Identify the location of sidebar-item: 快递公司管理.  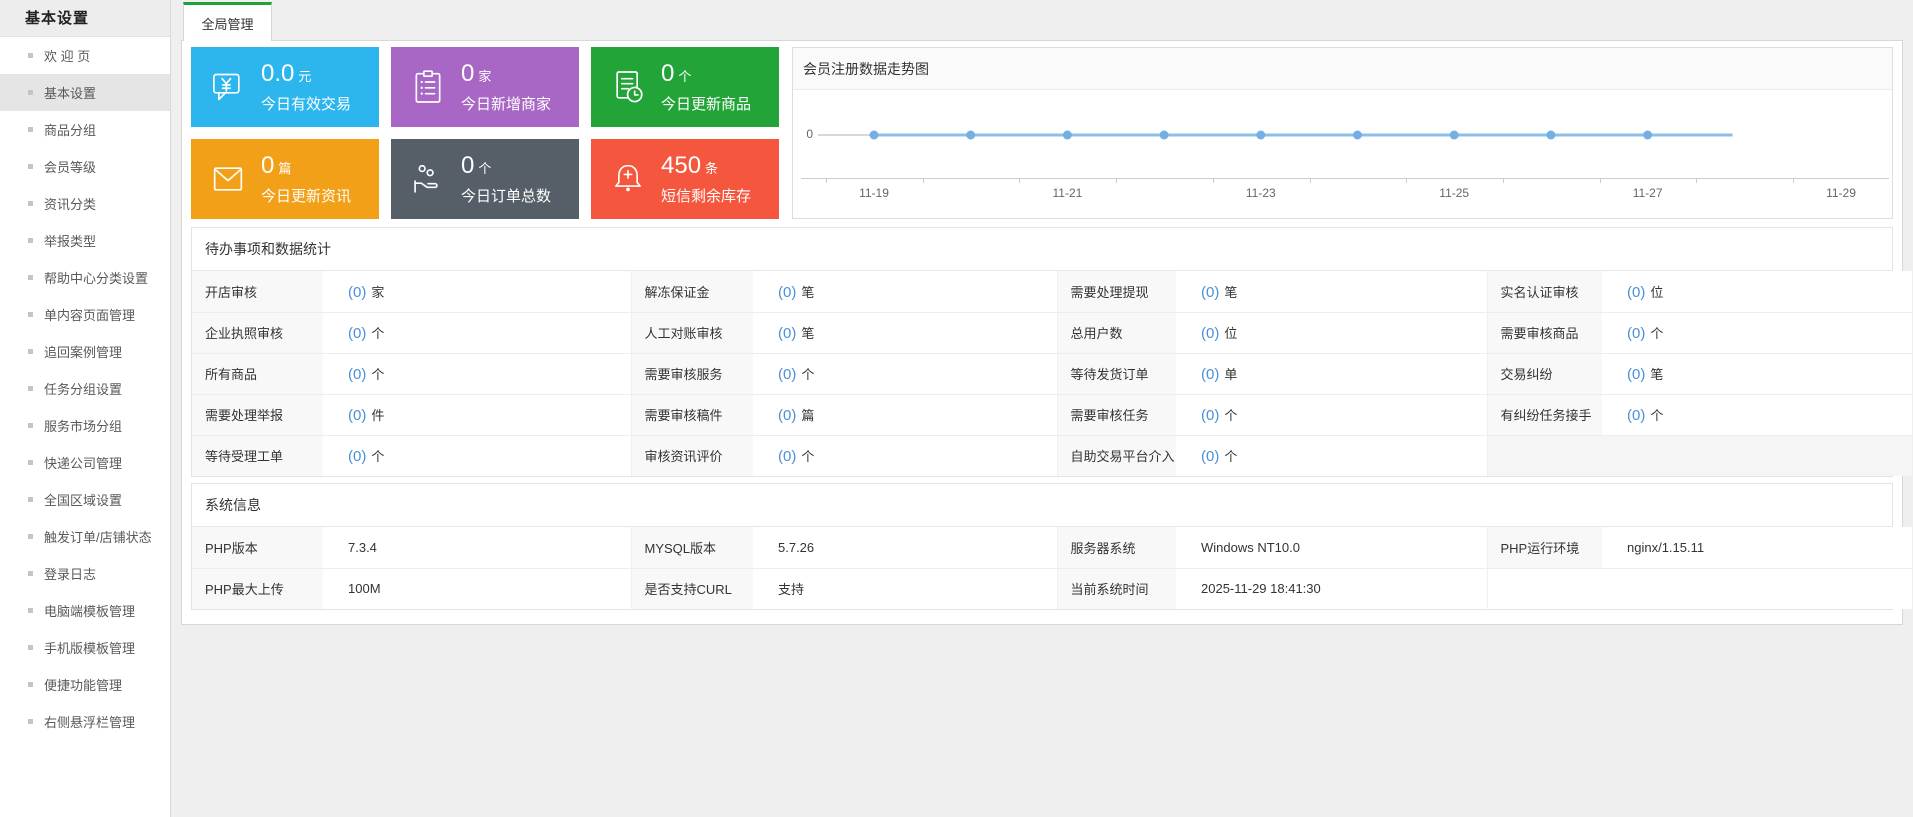
(85, 462).